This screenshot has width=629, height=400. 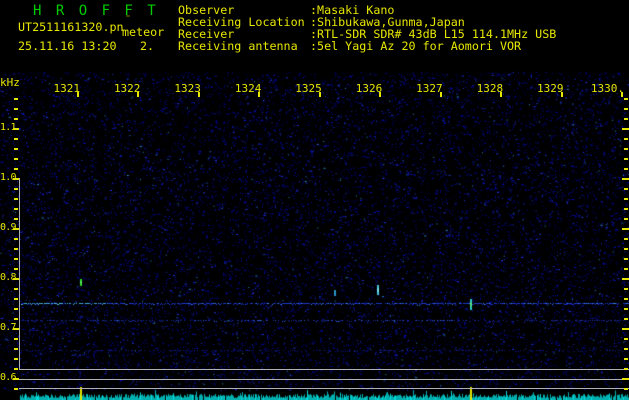 What do you see at coordinates (308, 88) in the screenshot?
I see `time-tick-label: 1325` at bounding box center [308, 88].